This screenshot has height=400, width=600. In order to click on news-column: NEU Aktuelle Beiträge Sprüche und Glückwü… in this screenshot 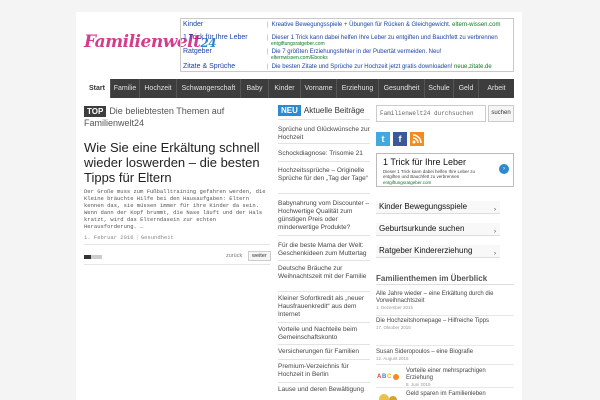, I will do `click(324, 249)`.